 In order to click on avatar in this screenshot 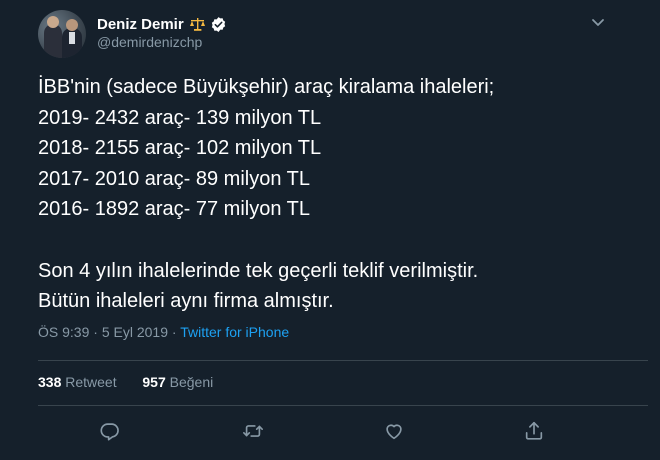, I will do `click(62, 34)`.